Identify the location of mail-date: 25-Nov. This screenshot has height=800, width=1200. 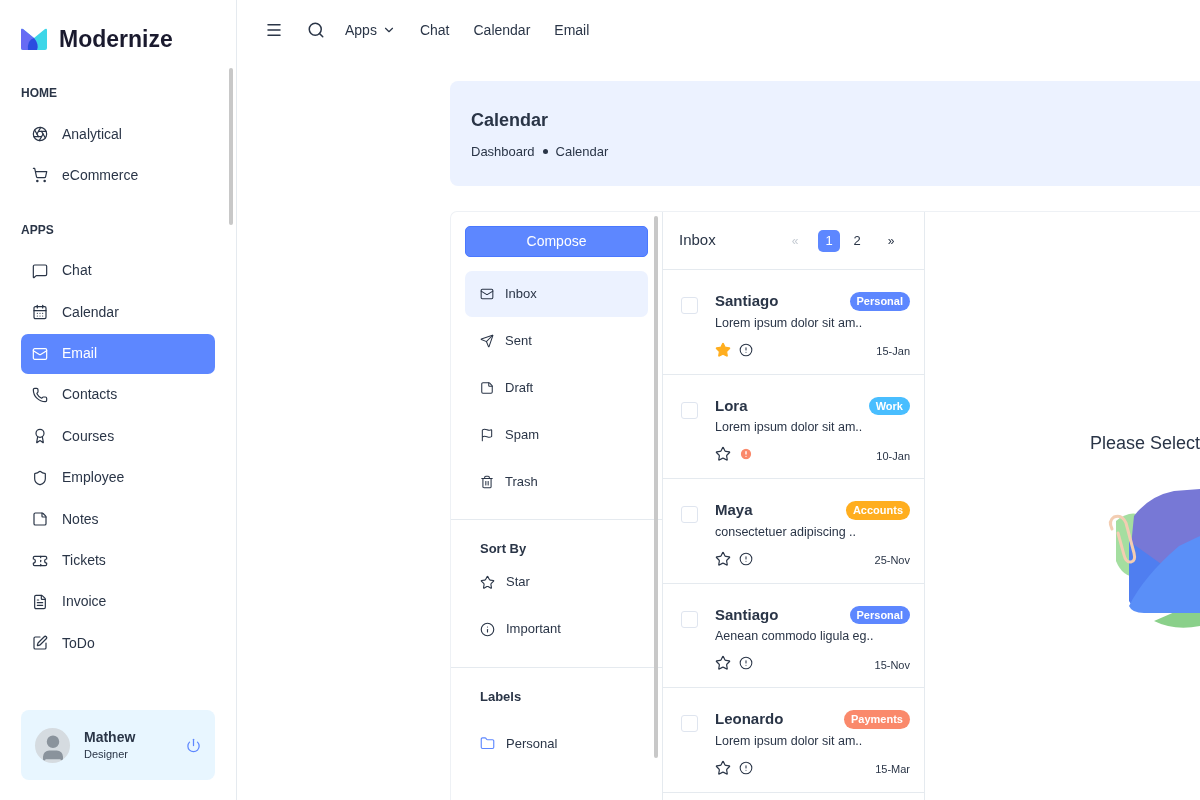
(892, 561).